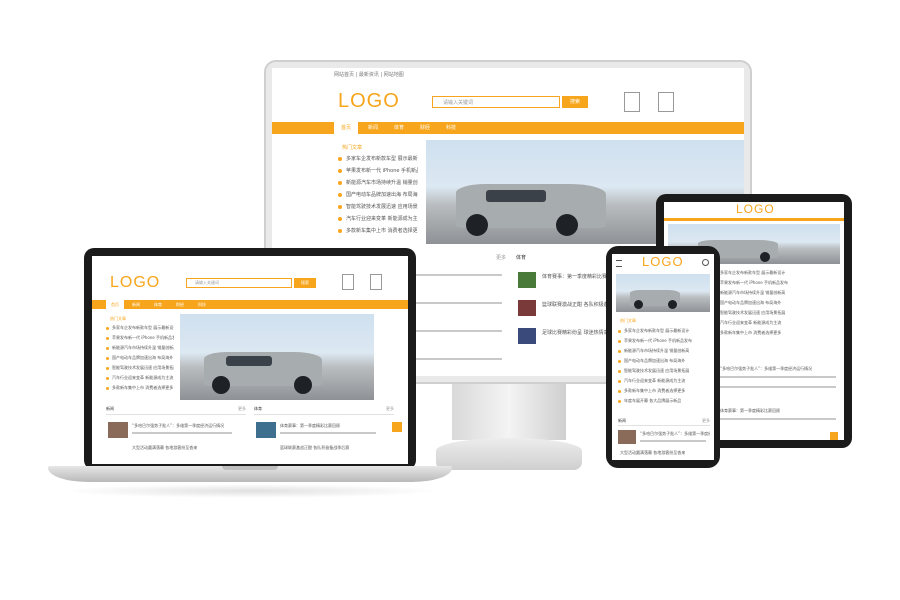 This screenshot has width=900, height=600. What do you see at coordinates (577, 332) in the screenshot?
I see `list-item: 足球比赛精彩纷呈 球迷热情高涨` at bounding box center [577, 332].